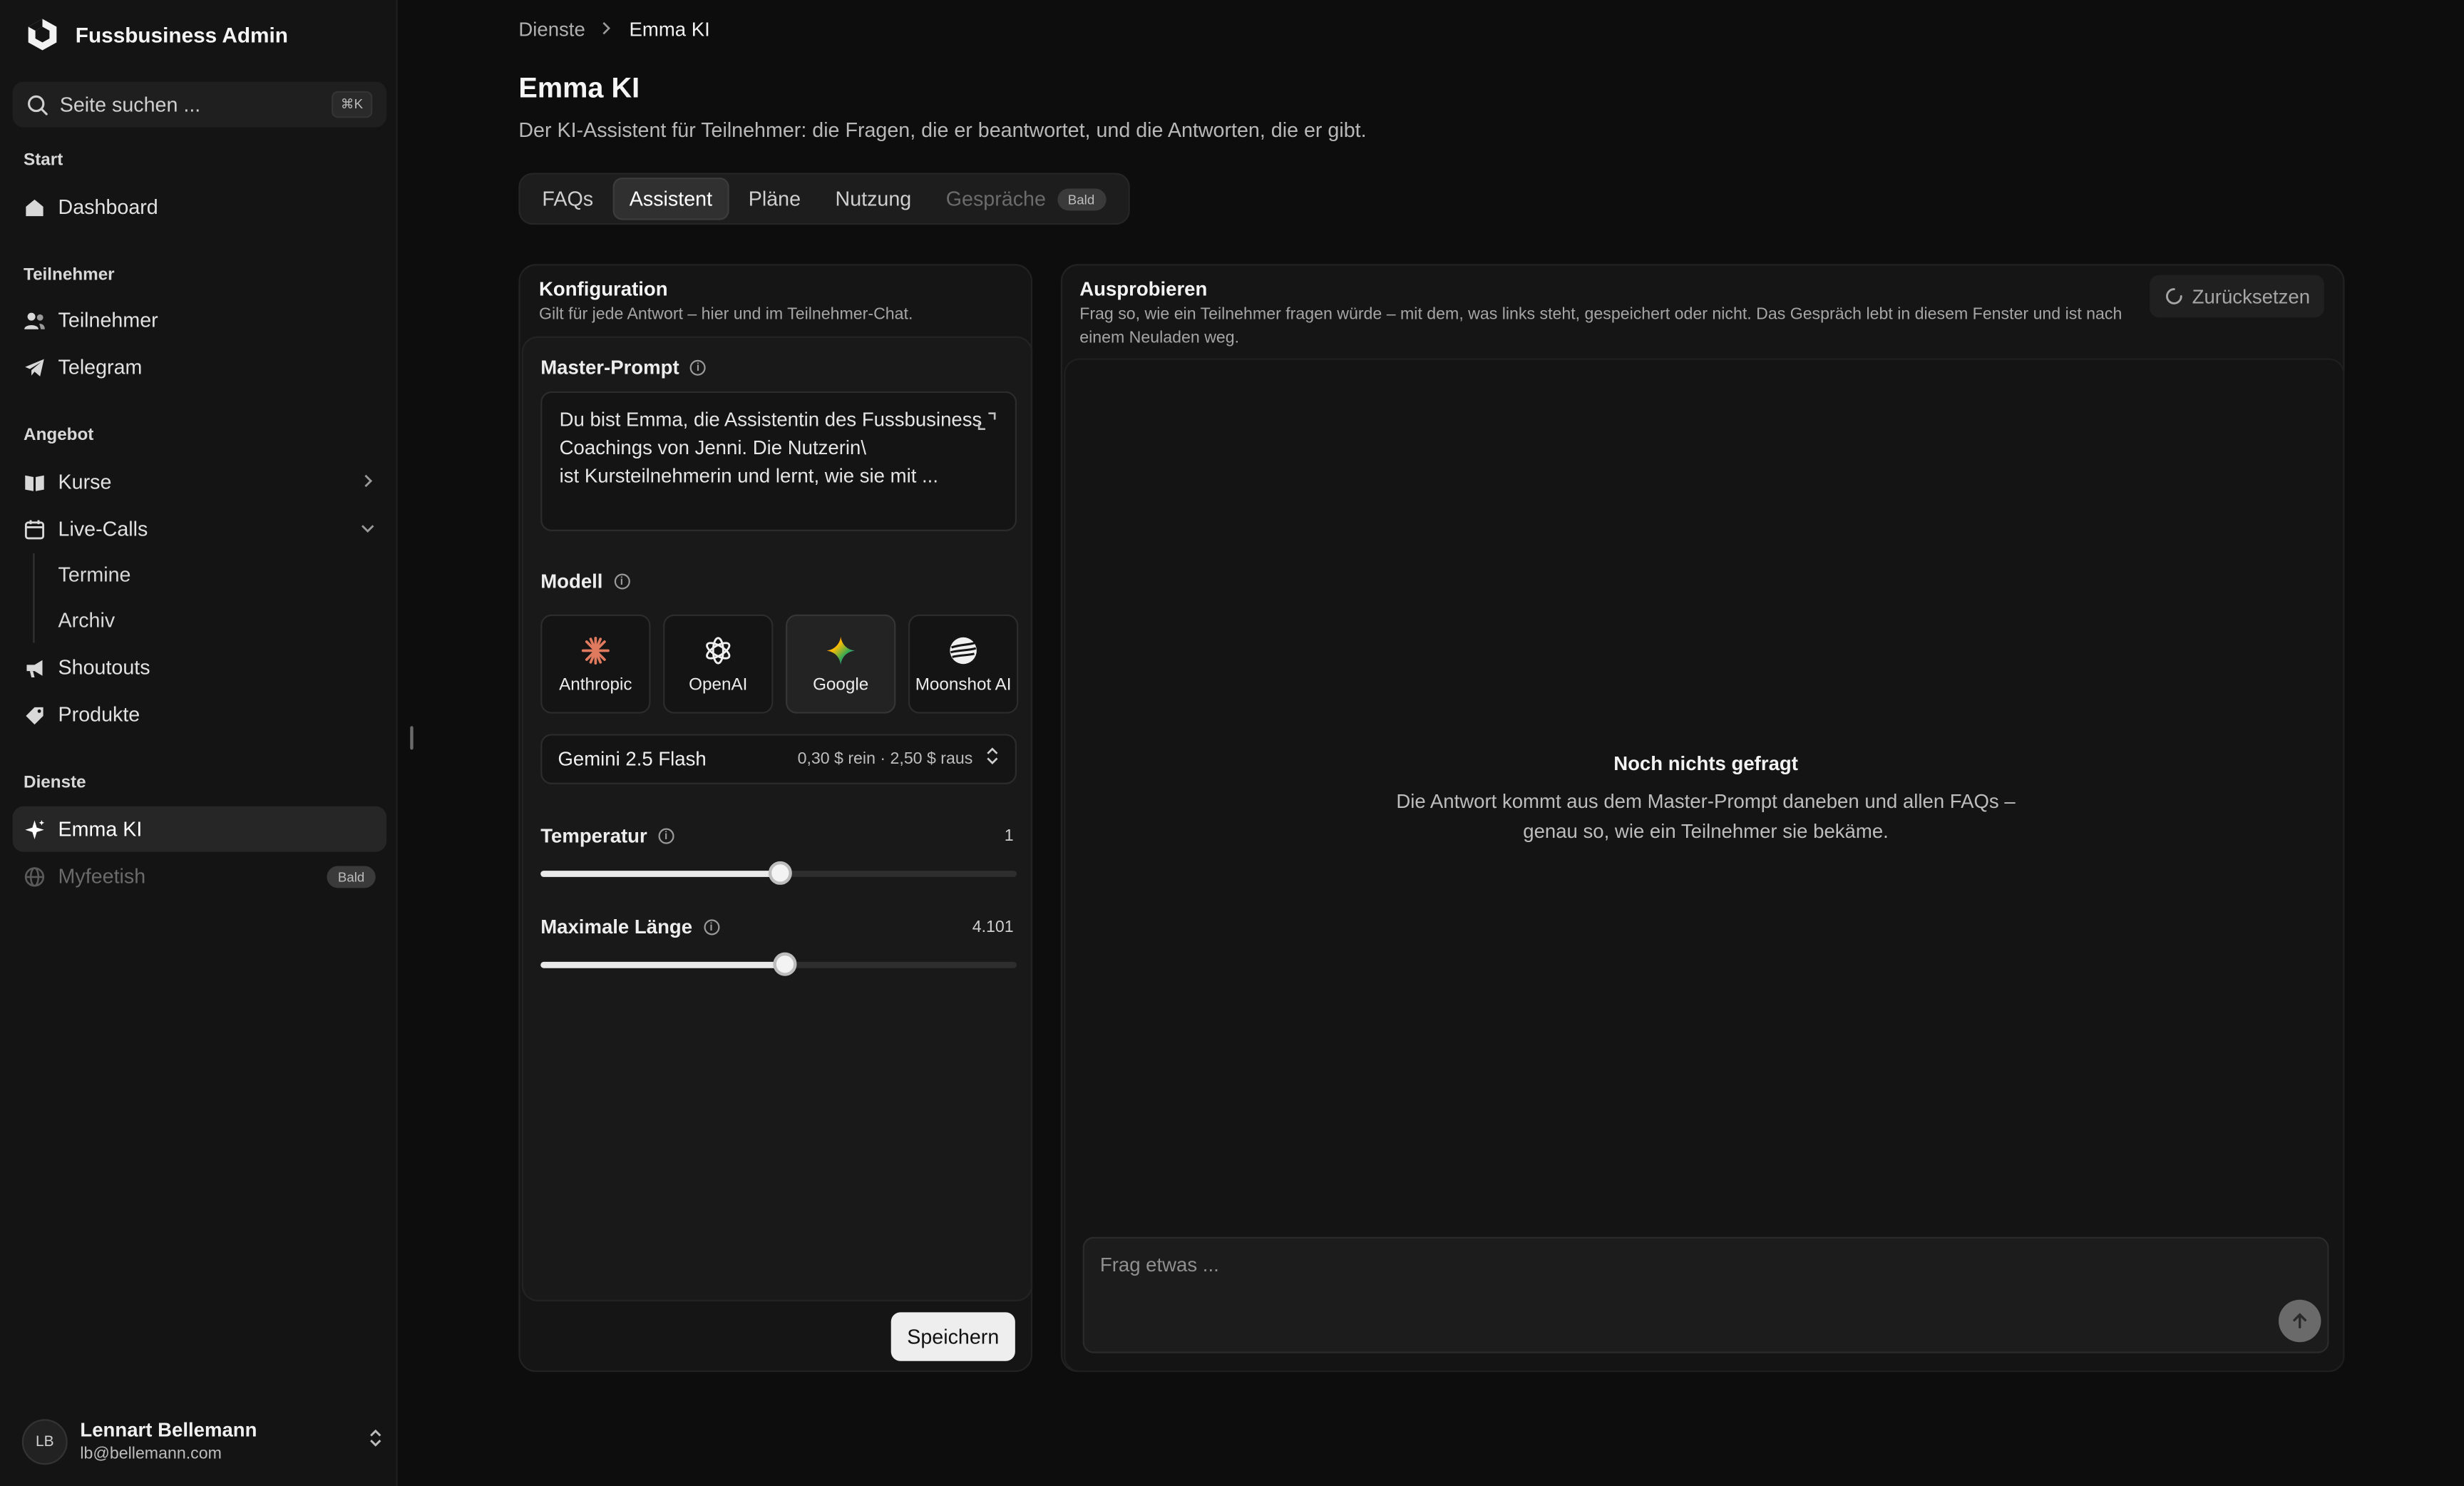 The height and width of the screenshot is (1486, 2464). What do you see at coordinates (100, 367) in the screenshot?
I see `sidebar-item-label: Telegram` at bounding box center [100, 367].